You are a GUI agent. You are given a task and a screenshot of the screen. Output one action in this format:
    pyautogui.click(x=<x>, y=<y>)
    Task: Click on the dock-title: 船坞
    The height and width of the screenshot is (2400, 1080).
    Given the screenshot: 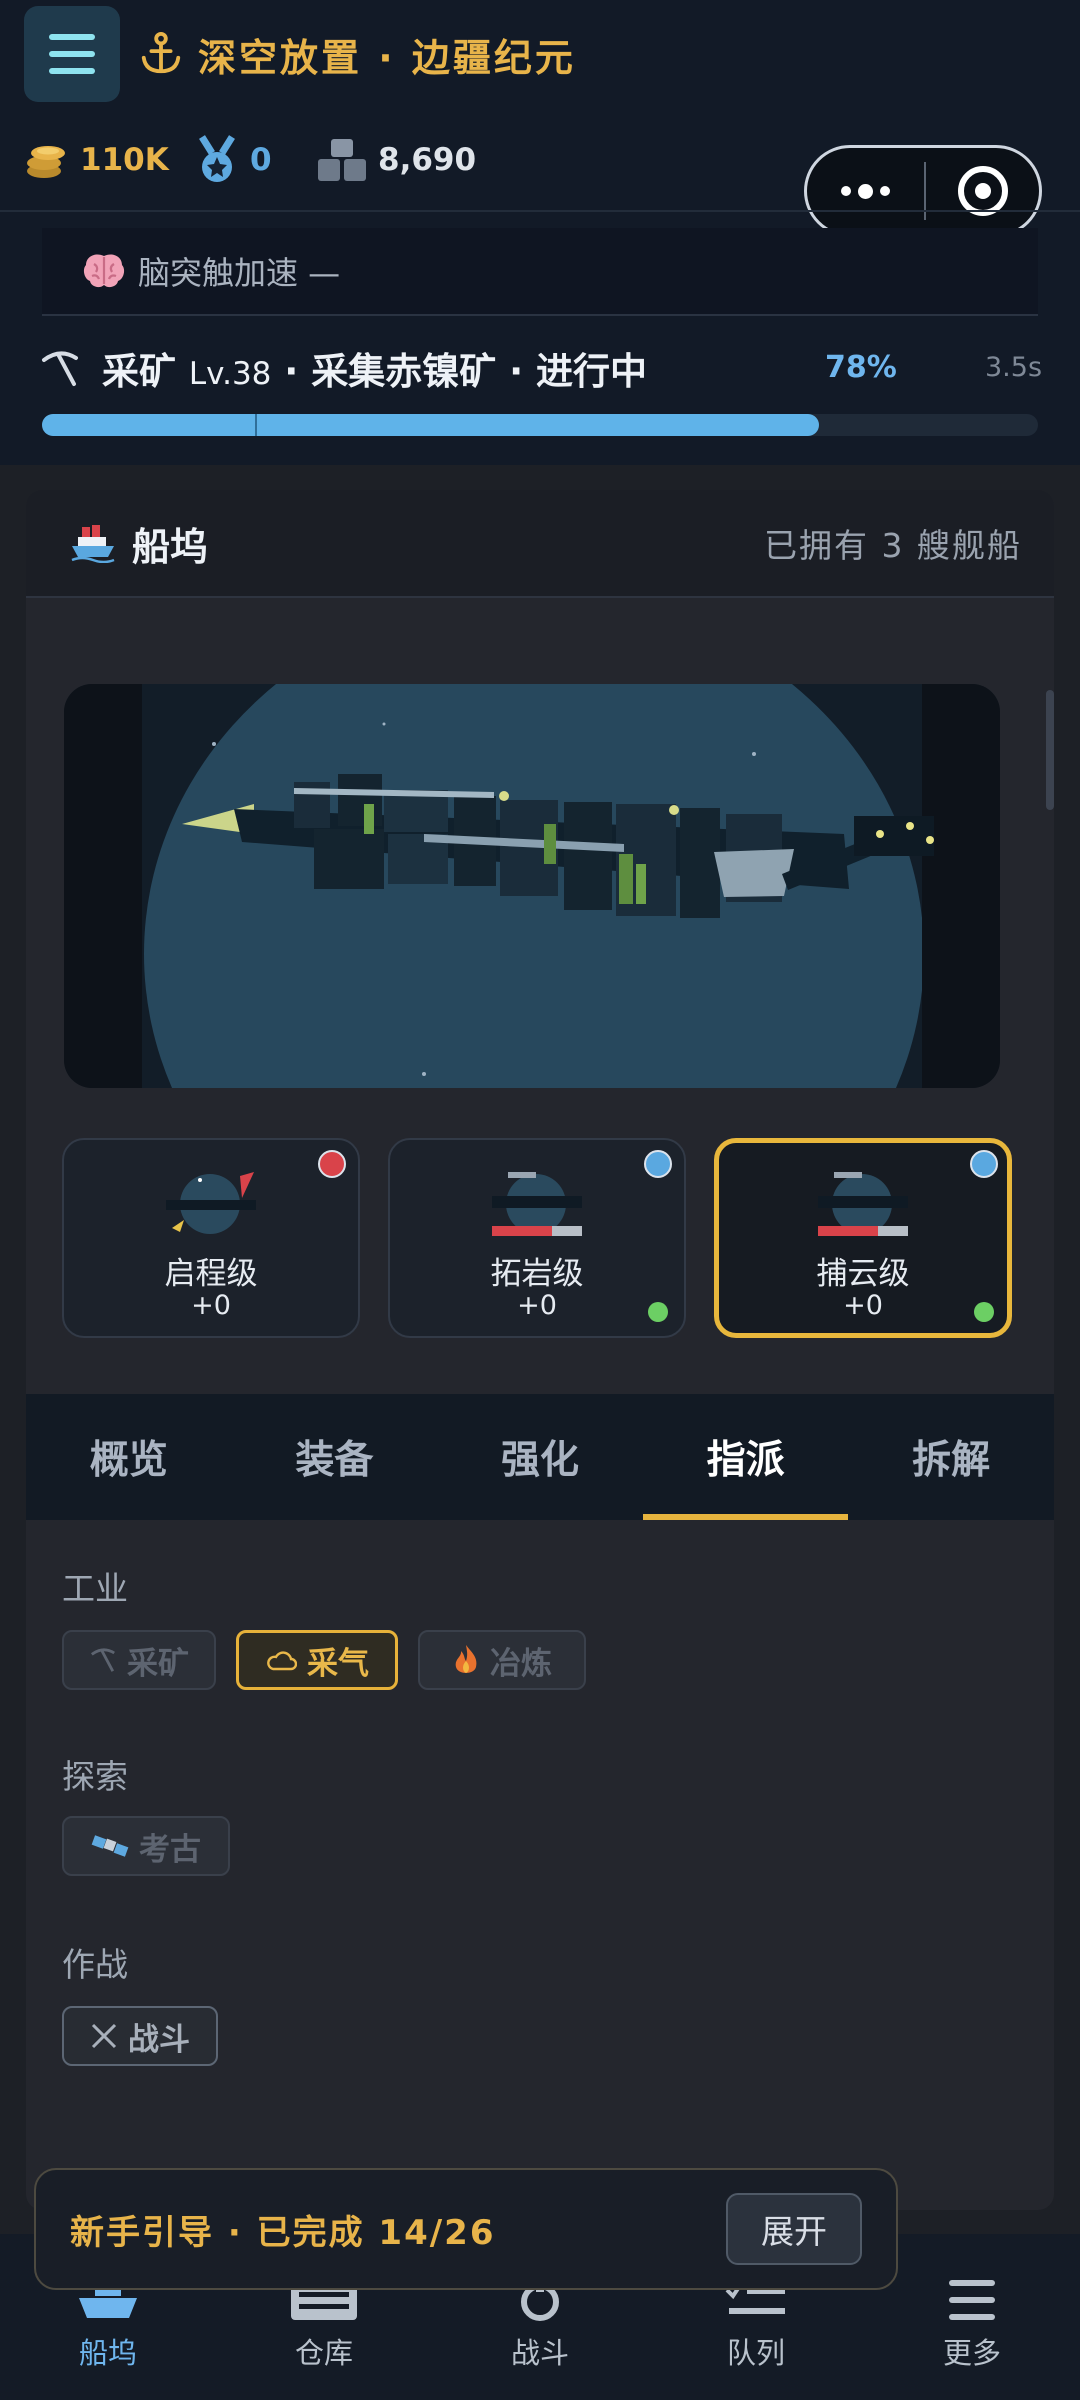 What is the action you would take?
    pyautogui.click(x=170, y=546)
    